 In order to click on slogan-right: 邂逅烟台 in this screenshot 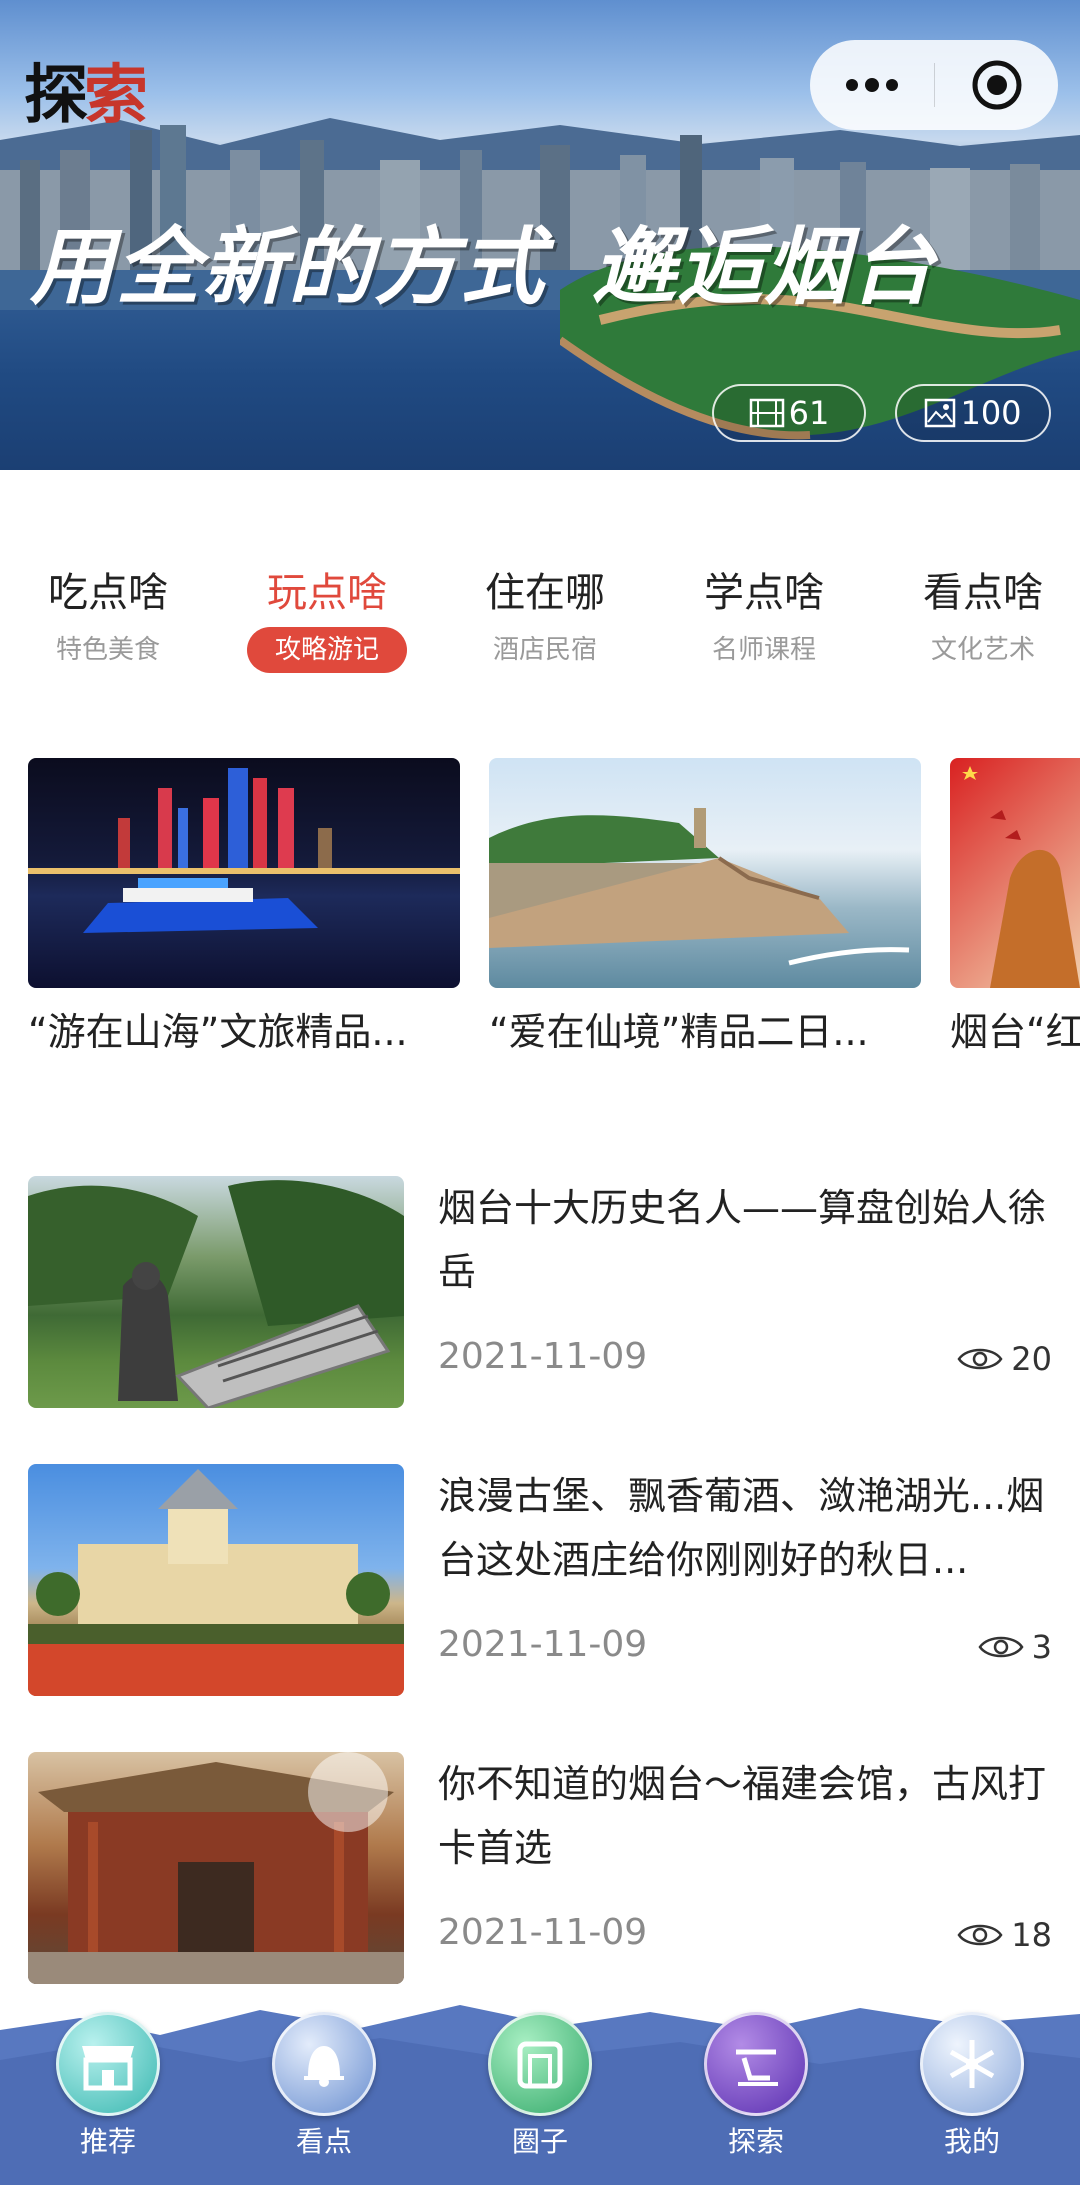, I will do `click(764, 267)`.